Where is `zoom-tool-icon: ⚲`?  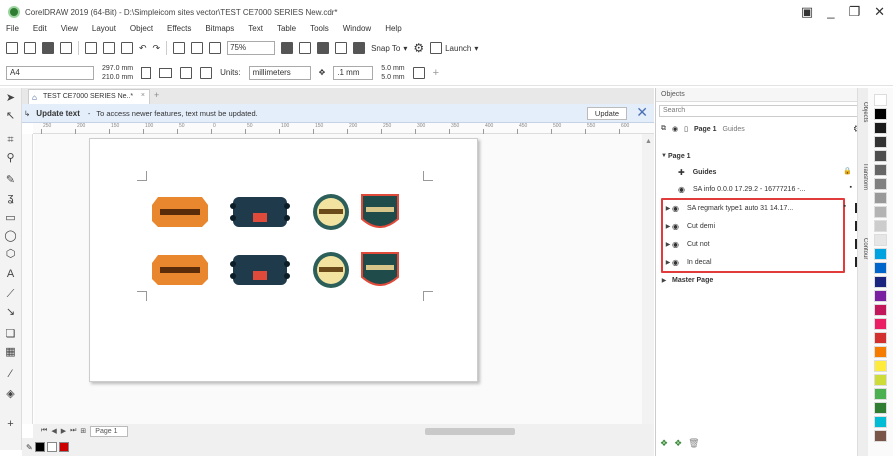
zoom-tool-icon: ⚲ is located at coordinates (10, 158).